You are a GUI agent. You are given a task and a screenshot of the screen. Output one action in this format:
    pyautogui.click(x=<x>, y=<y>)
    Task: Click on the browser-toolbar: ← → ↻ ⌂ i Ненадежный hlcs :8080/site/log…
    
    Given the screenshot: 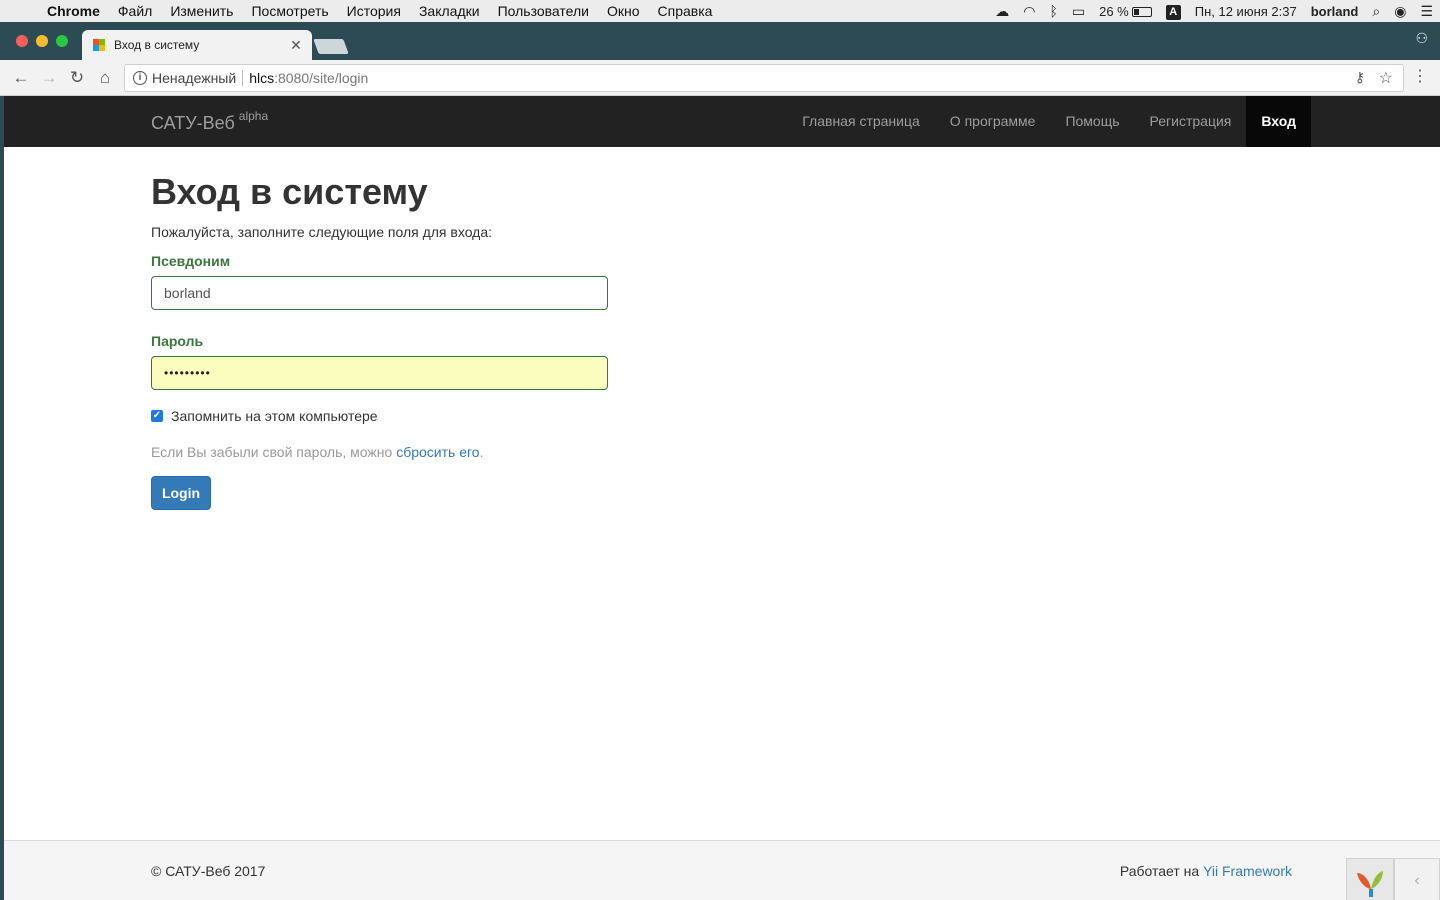 What is the action you would take?
    pyautogui.click(x=720, y=78)
    